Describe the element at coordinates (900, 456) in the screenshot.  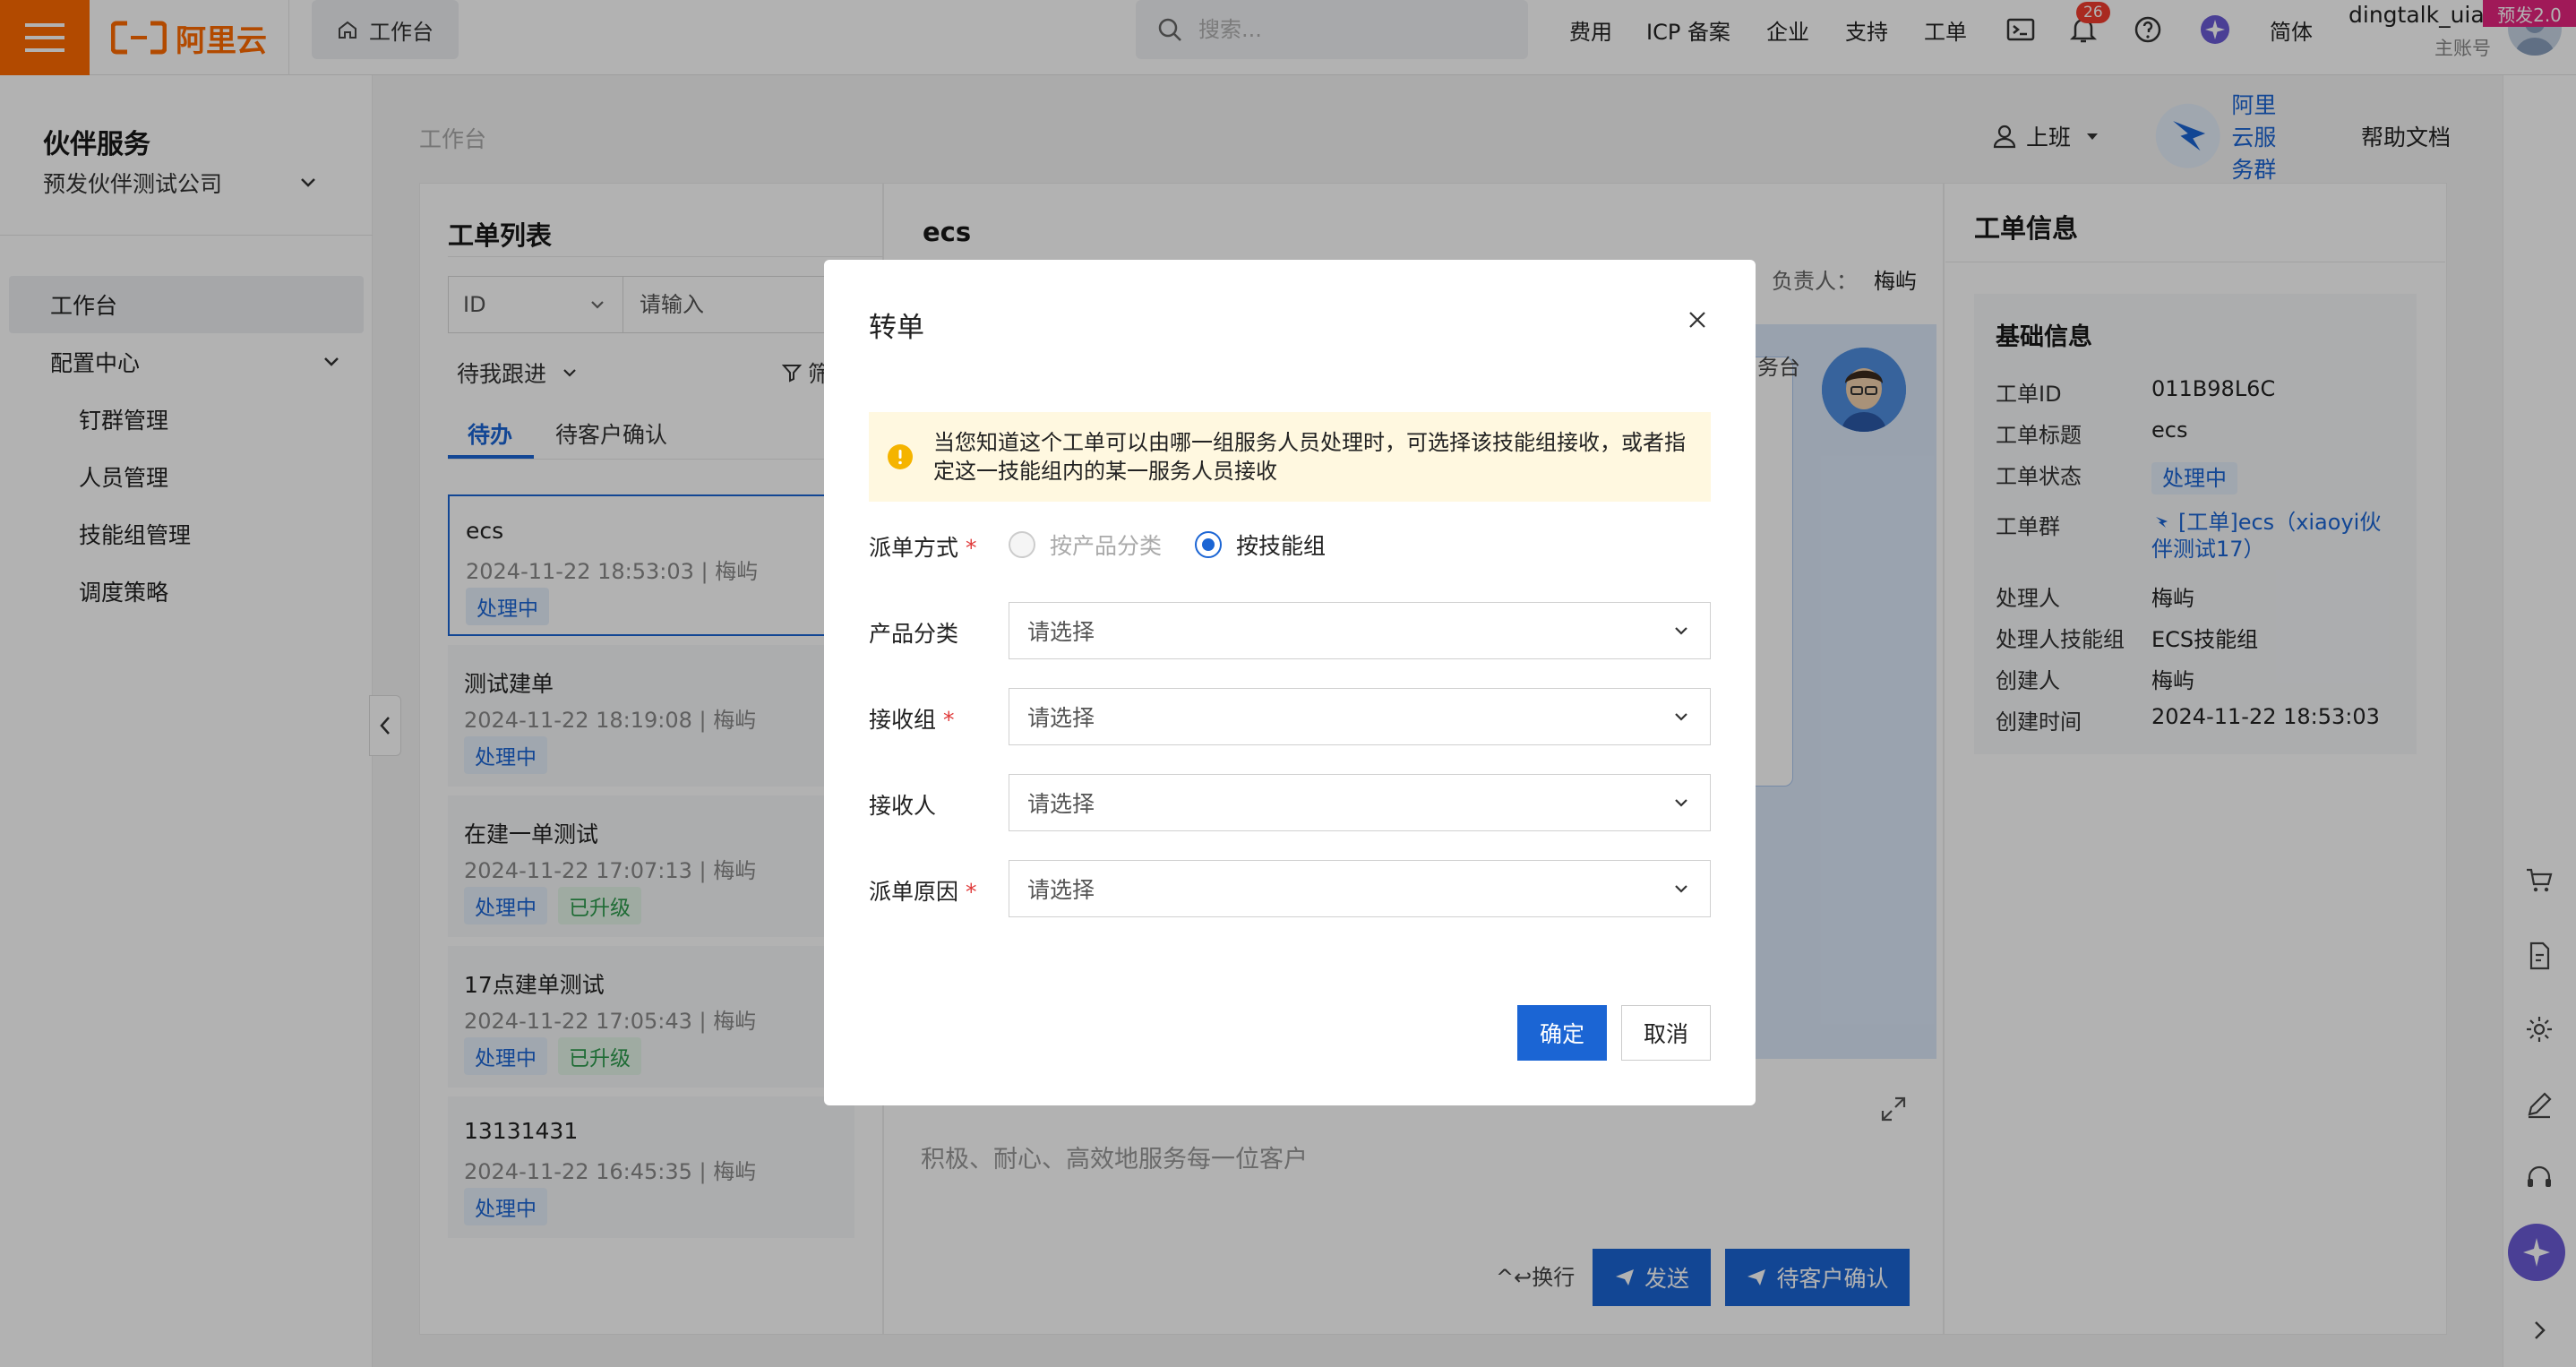
I see `warning-icon` at that location.